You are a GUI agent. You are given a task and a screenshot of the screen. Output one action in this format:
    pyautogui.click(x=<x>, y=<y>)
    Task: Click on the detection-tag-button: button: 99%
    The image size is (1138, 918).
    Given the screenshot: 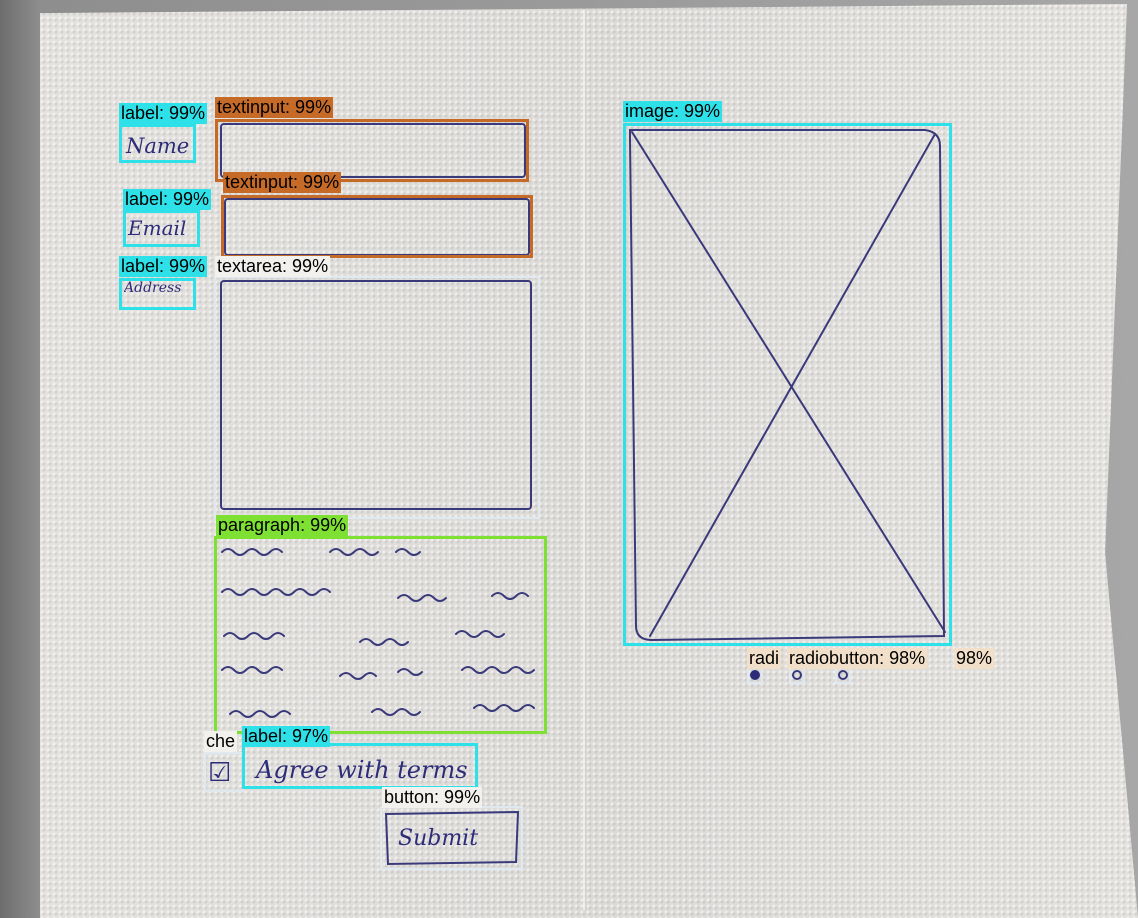 What is the action you would take?
    pyautogui.click(x=432, y=797)
    